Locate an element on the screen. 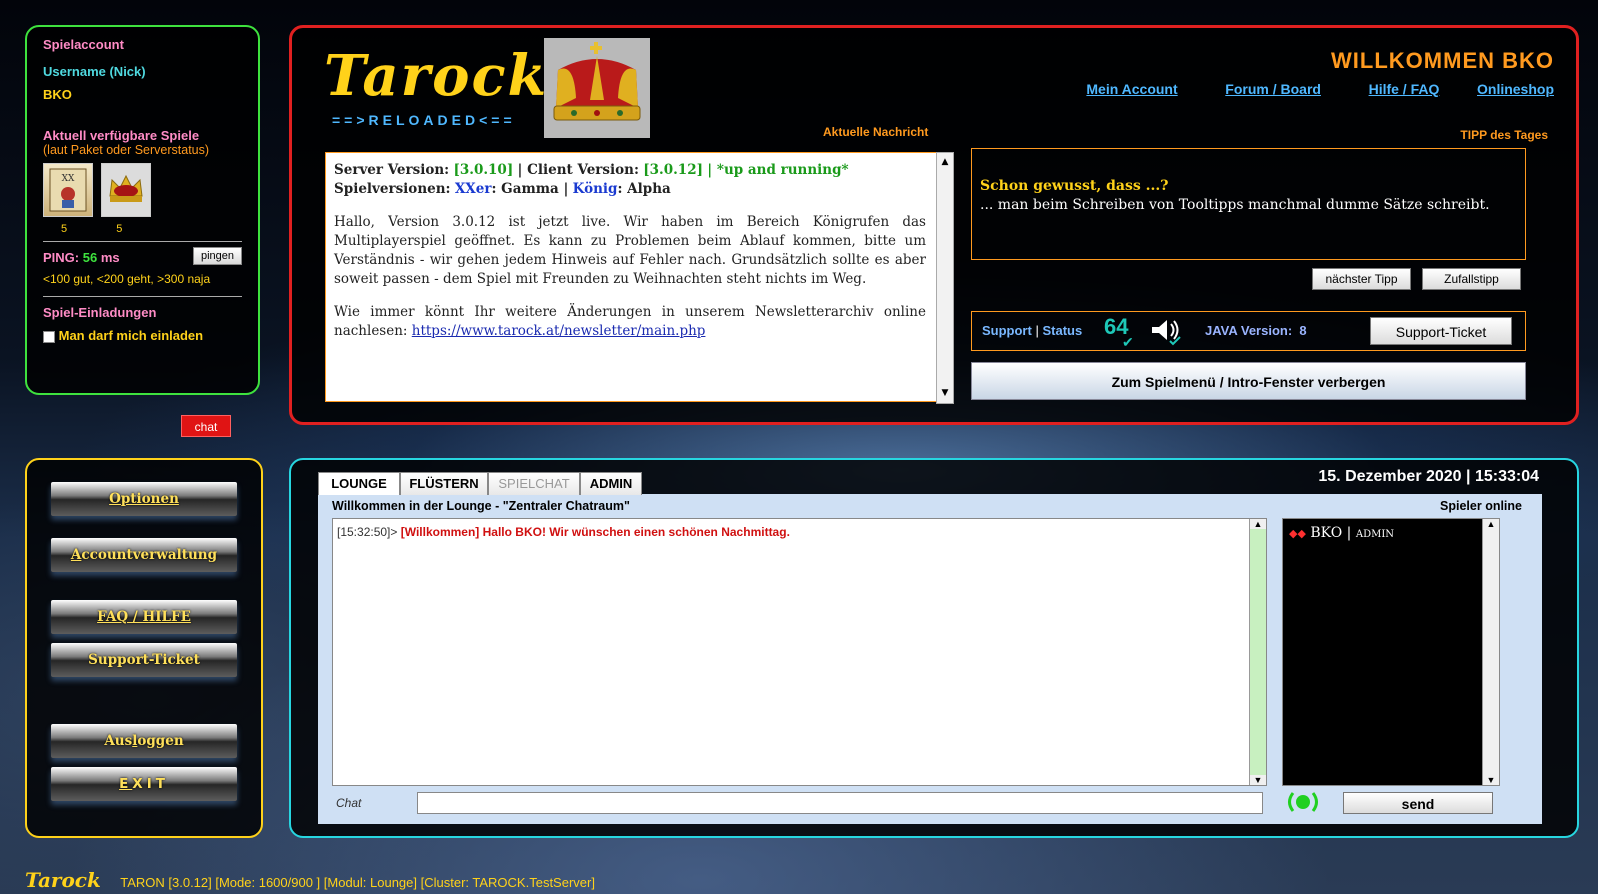 The height and width of the screenshot is (894, 1598). footer-logo: Tarock is located at coordinates (63, 880).